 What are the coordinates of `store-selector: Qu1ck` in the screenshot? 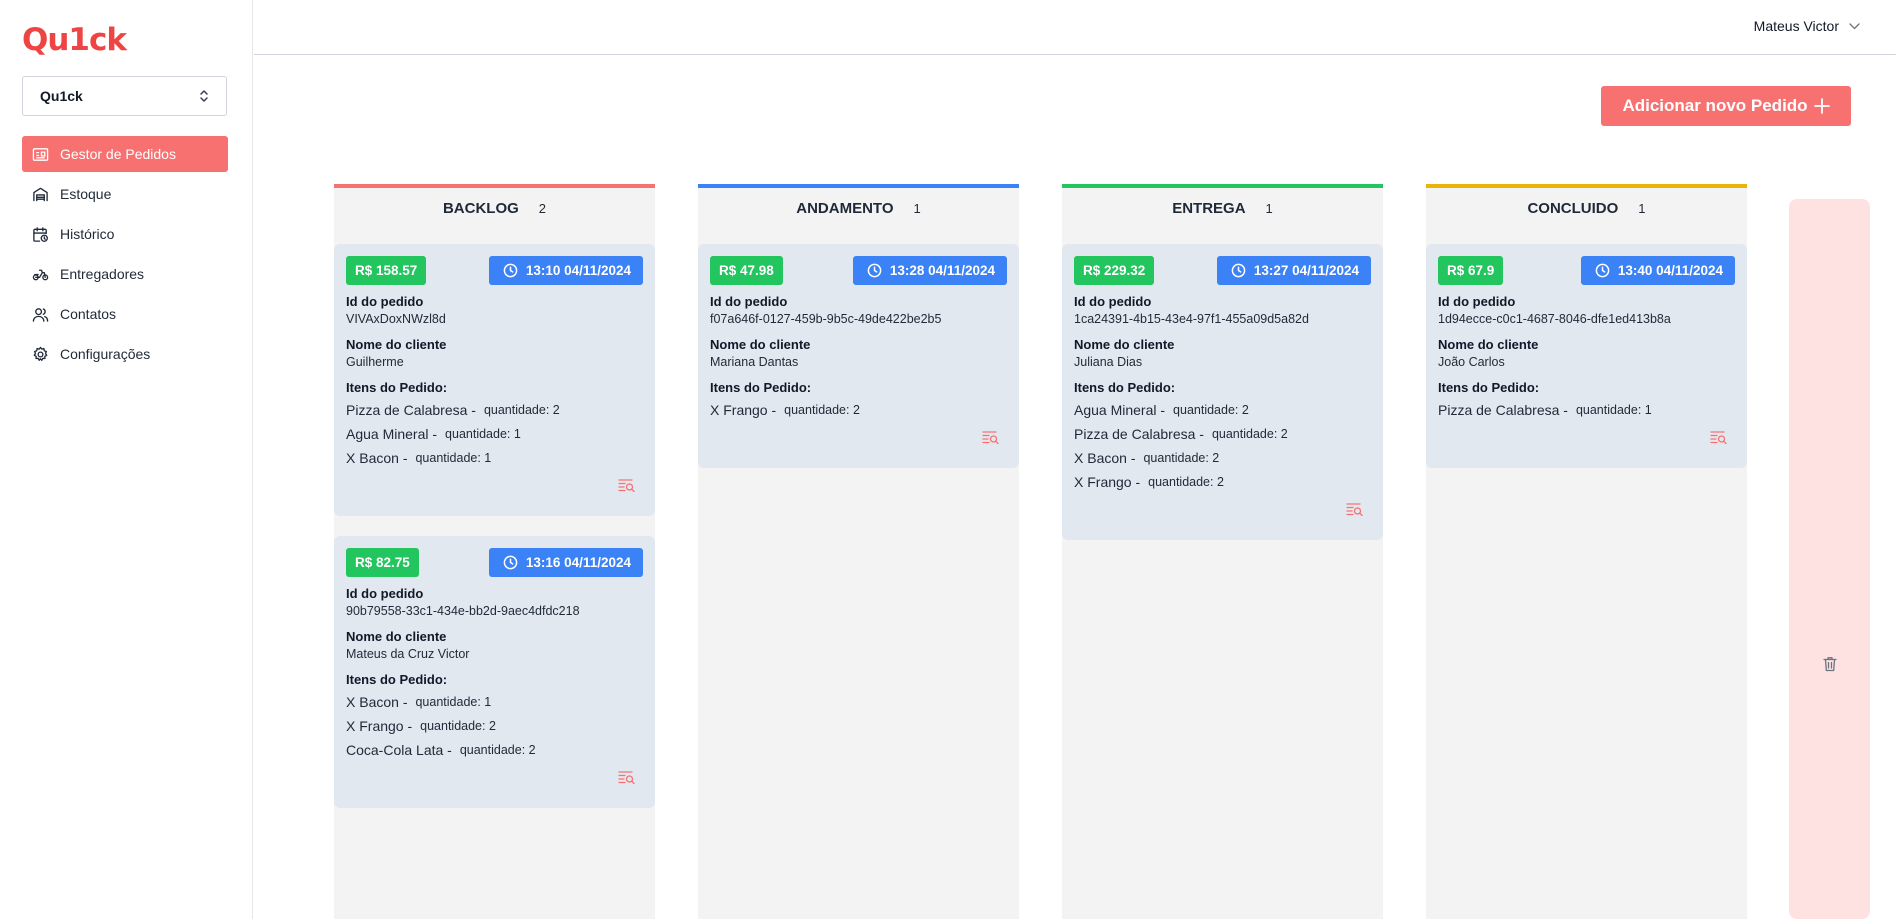 It's located at (124, 96).